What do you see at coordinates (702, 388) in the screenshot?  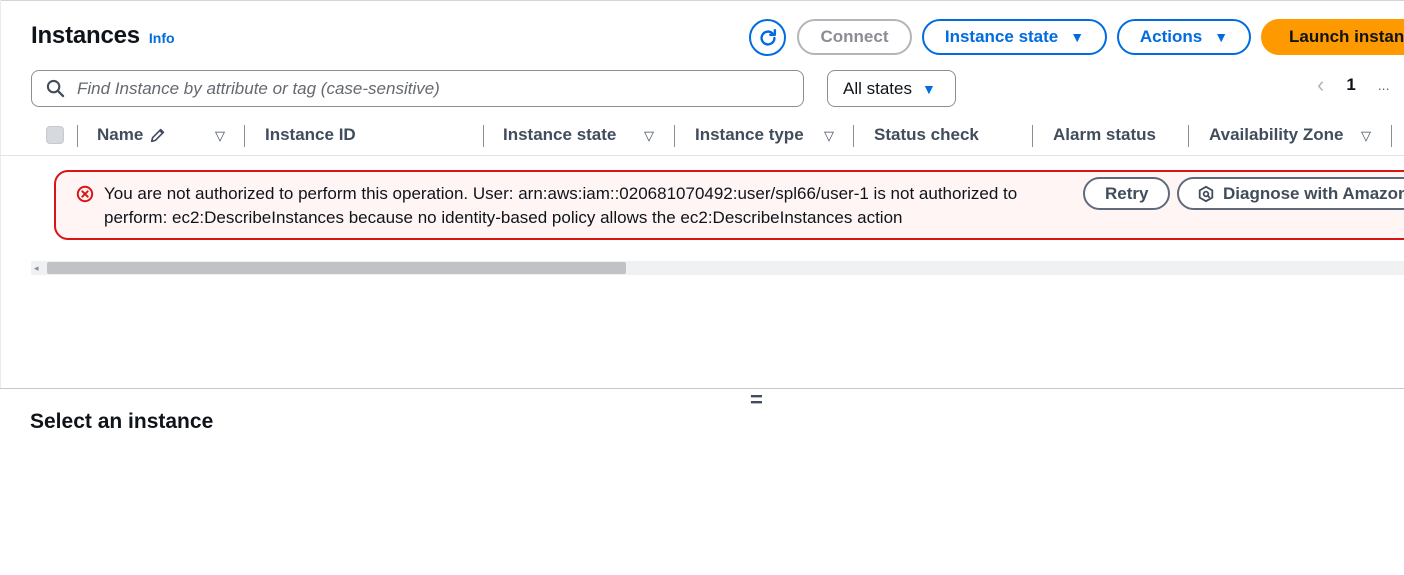 I see `split-divider` at bounding box center [702, 388].